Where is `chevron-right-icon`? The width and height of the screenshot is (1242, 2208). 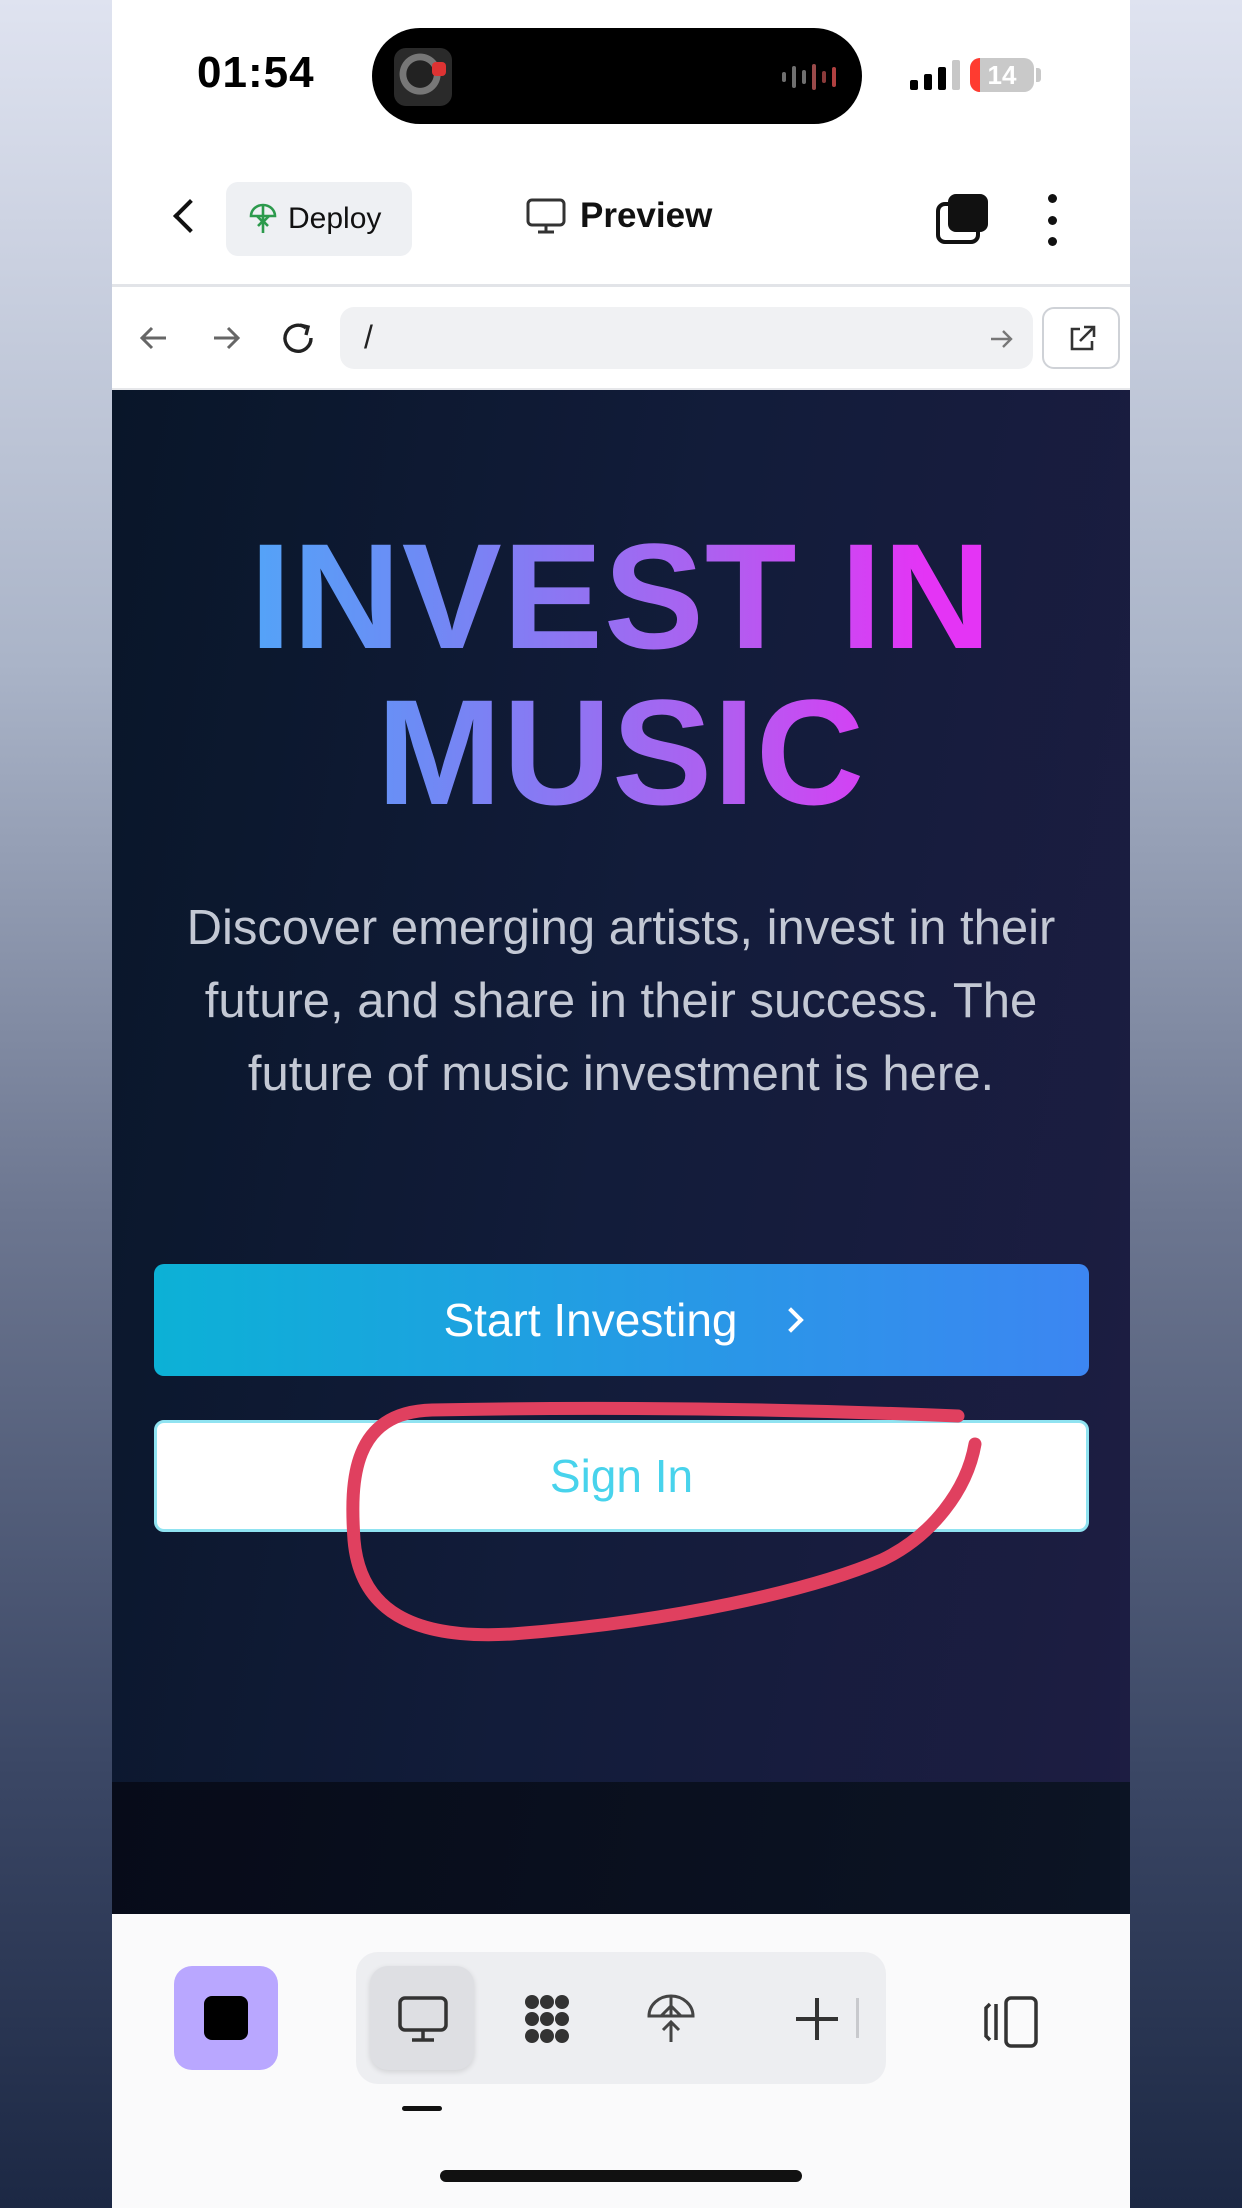
chevron-right-icon is located at coordinates (790, 1320).